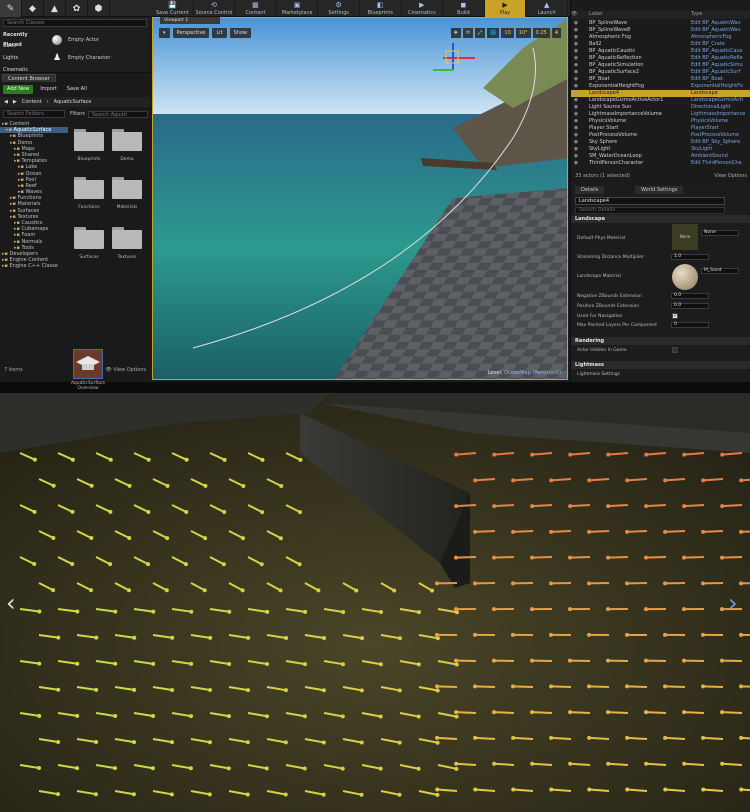  Describe the element at coordinates (660, 142) in the screenshot. I see `outliner-row: ◉ Sky Sphere Edit BP_Sky_Sphere` at that location.